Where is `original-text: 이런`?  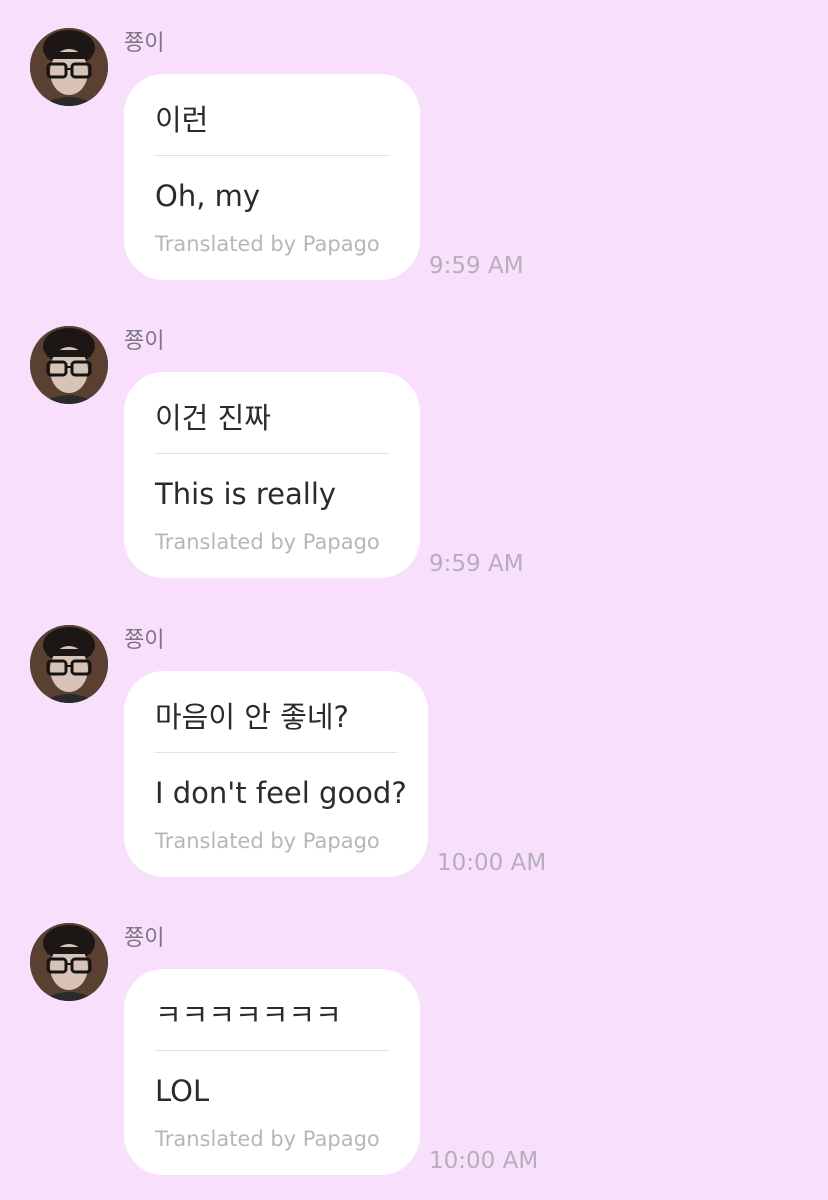
original-text: 이런 is located at coordinates (182, 120).